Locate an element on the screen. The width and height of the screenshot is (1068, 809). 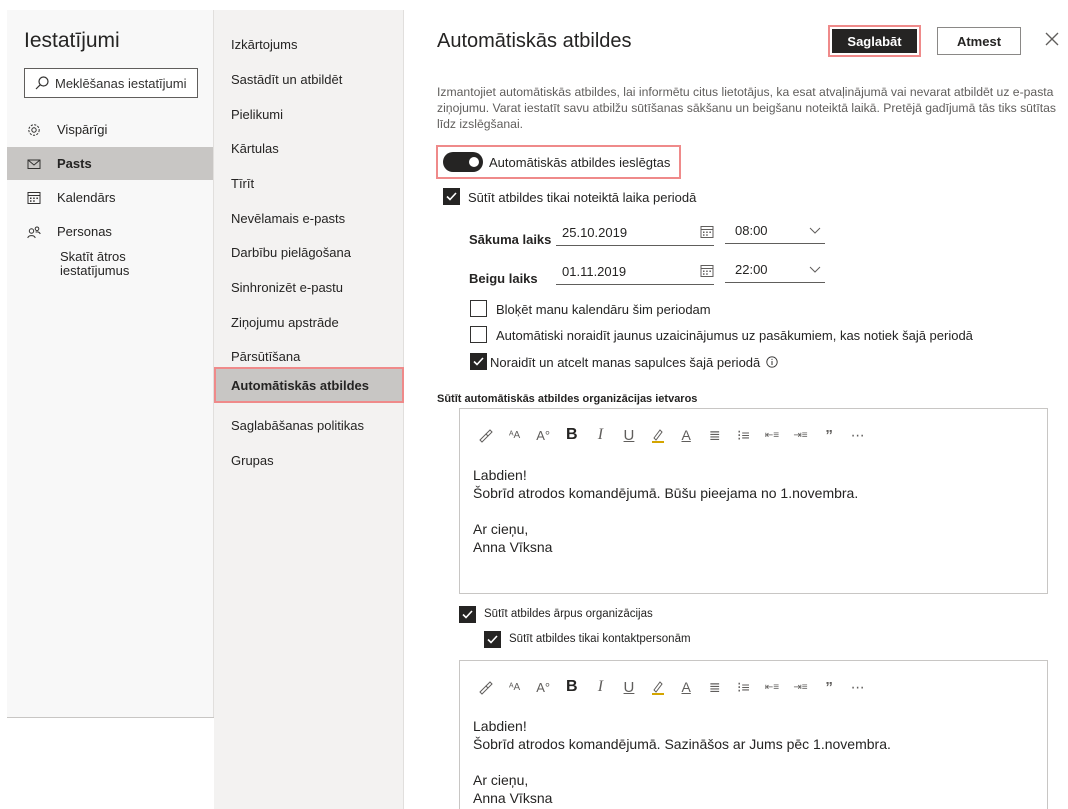
outside-message-line: Ar cieņu, is located at coordinates (501, 780).